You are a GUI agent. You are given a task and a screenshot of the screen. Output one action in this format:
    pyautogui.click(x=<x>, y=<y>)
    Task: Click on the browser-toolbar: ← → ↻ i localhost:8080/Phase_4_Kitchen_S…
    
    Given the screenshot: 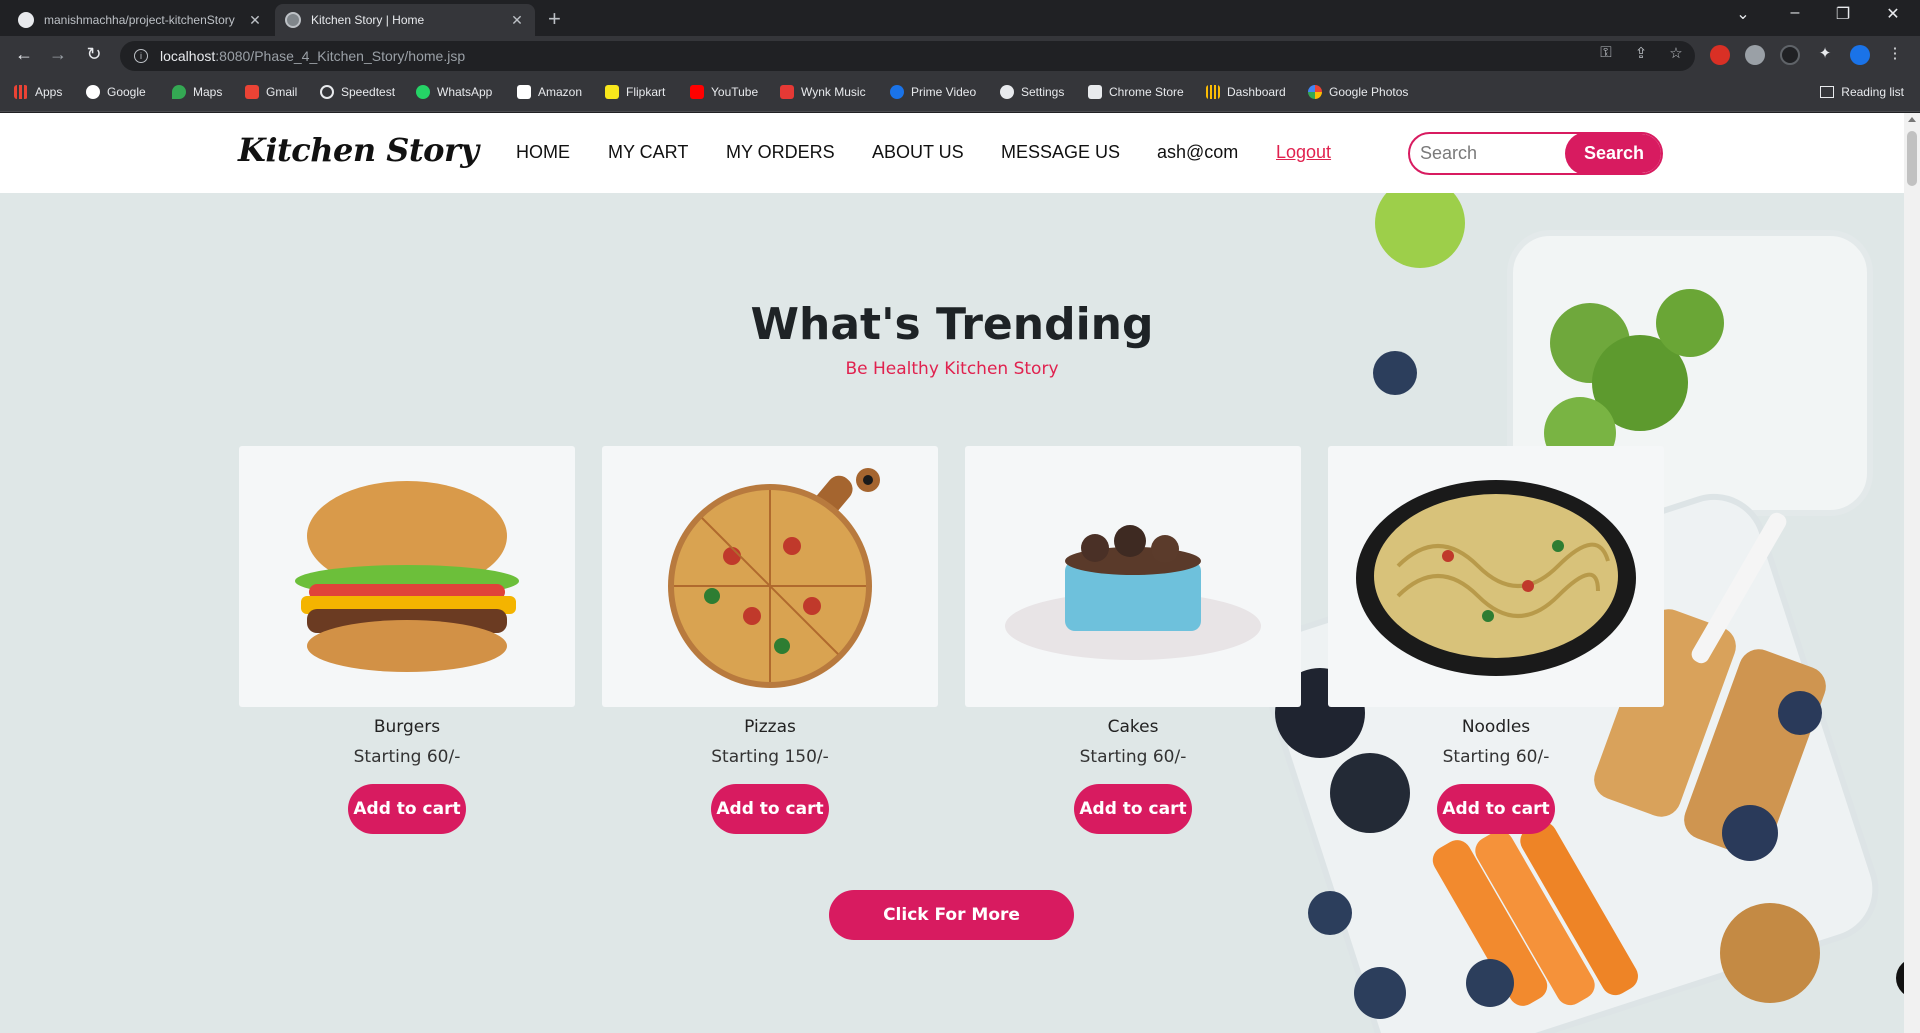 What is the action you would take?
    pyautogui.click(x=960, y=56)
    